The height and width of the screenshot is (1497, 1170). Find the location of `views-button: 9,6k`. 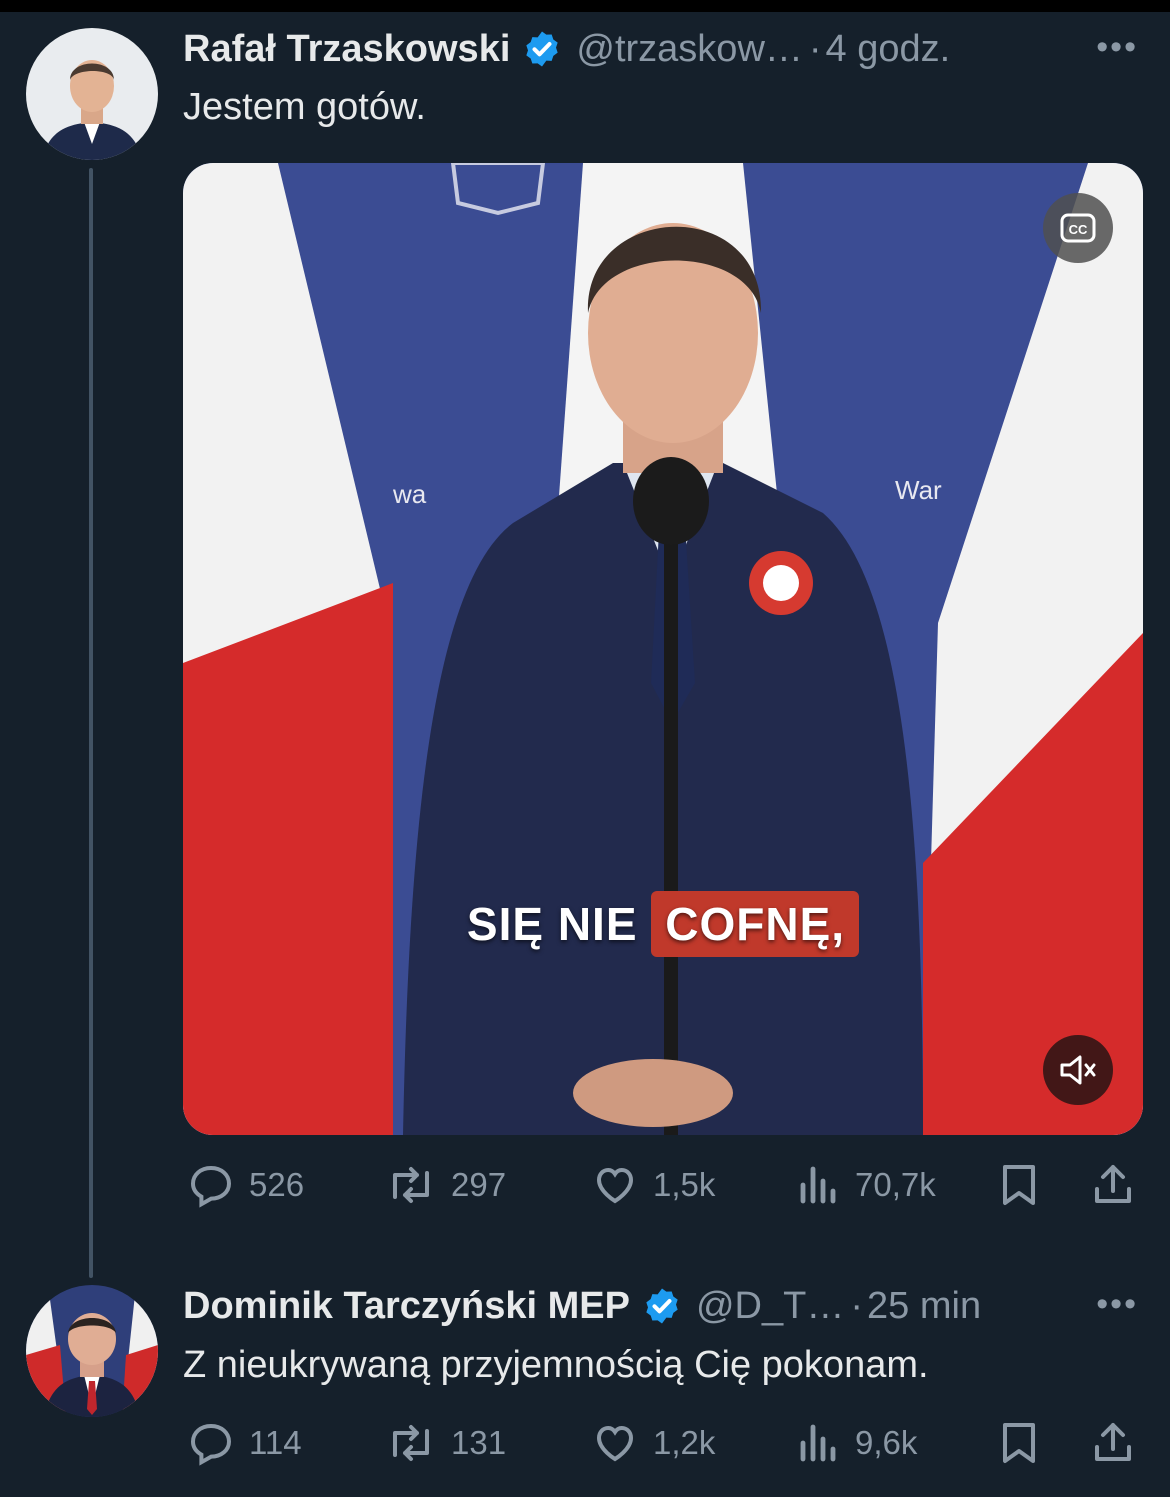

views-button: 9,6k is located at coordinates (857, 1443).